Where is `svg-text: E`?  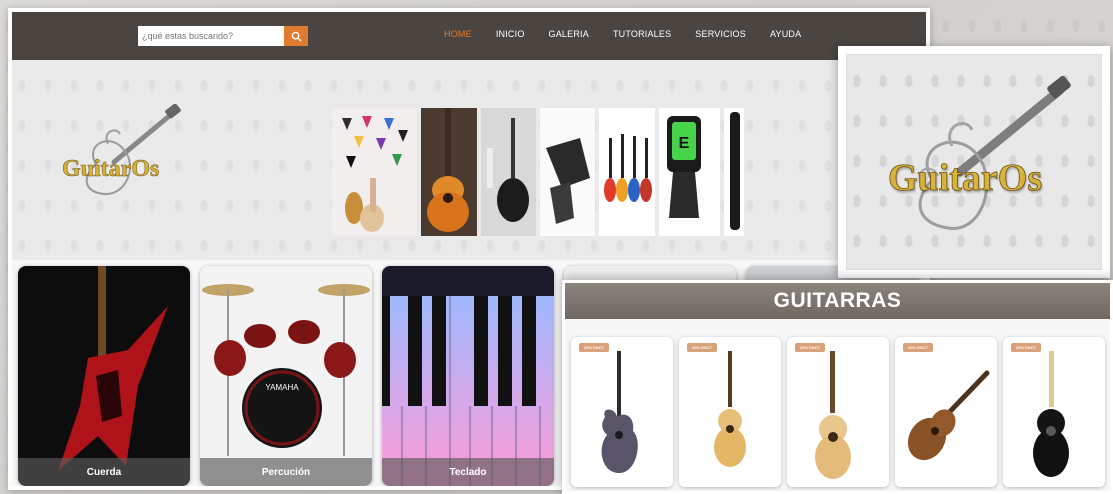
svg-text: E is located at coordinates (683, 143).